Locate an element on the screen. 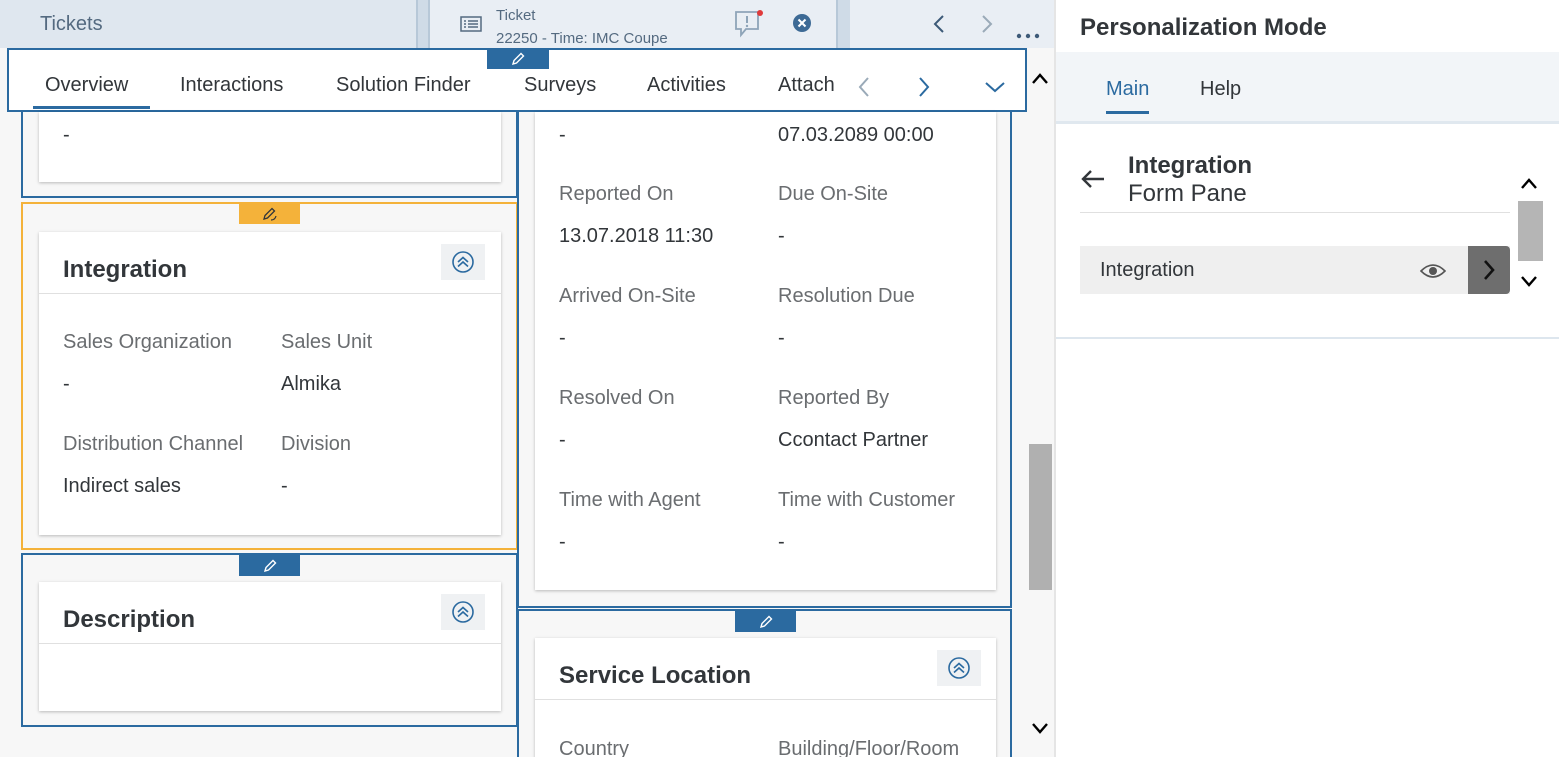 Image resolution: width=1559 pixels, height=757 pixels. tab-strip: Tickets Ticket 22250 - Time: IMC Coupe is located at coordinates (527, 24).